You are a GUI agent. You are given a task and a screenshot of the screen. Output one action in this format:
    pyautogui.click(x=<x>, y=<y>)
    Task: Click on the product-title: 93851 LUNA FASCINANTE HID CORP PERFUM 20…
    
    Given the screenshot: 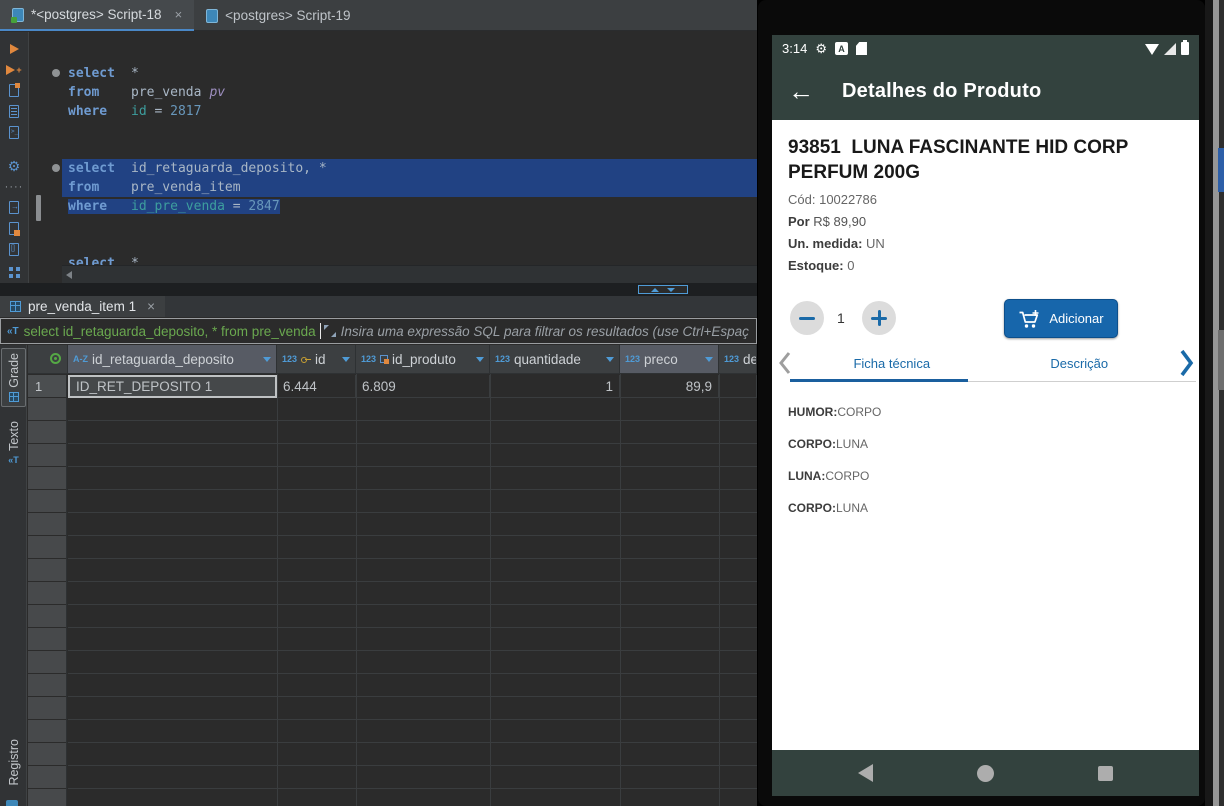 What is the action you would take?
    pyautogui.click(x=961, y=160)
    